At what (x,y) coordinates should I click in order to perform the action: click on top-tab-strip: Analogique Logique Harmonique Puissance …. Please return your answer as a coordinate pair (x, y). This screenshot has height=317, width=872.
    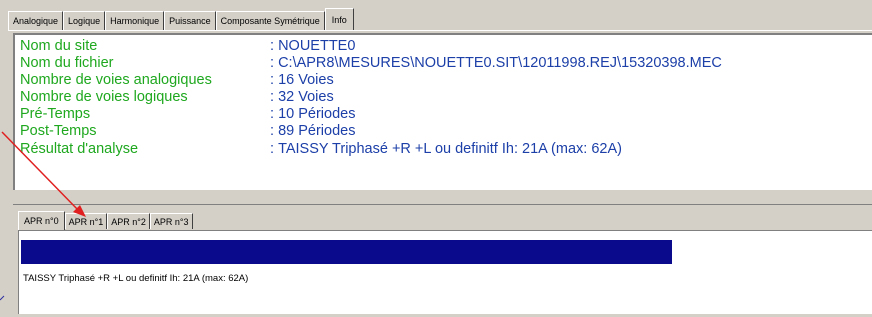
    Looking at the image, I should click on (181, 18).